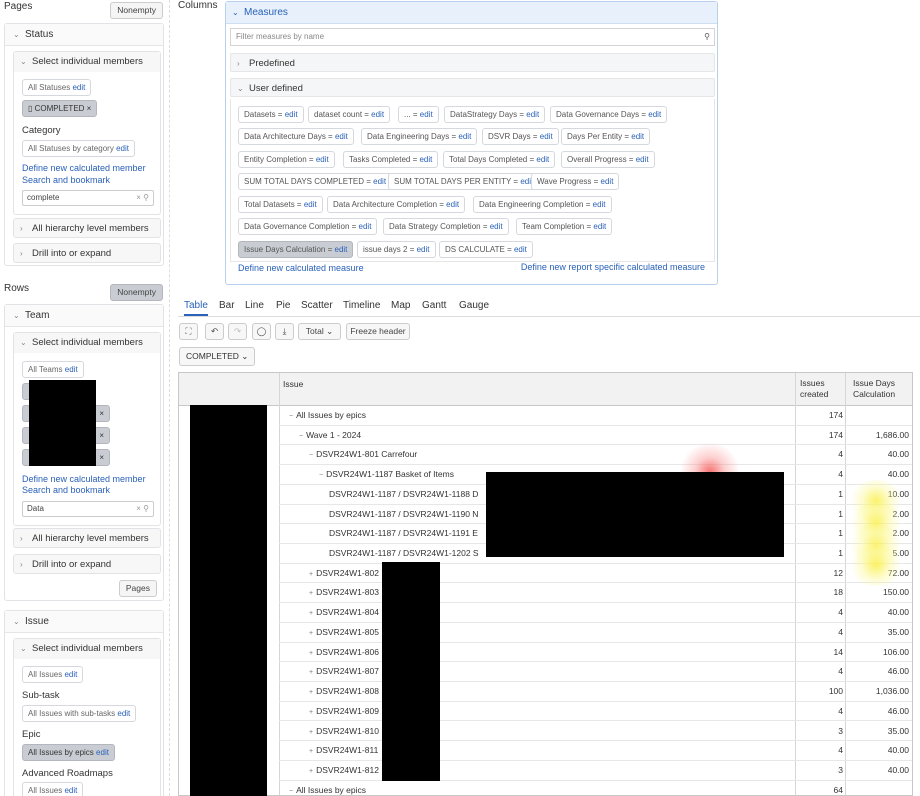 The image size is (920, 796). Describe the element at coordinates (344, 712) in the screenshot. I see `row-issue-name: + DSVR24W1-809` at that location.